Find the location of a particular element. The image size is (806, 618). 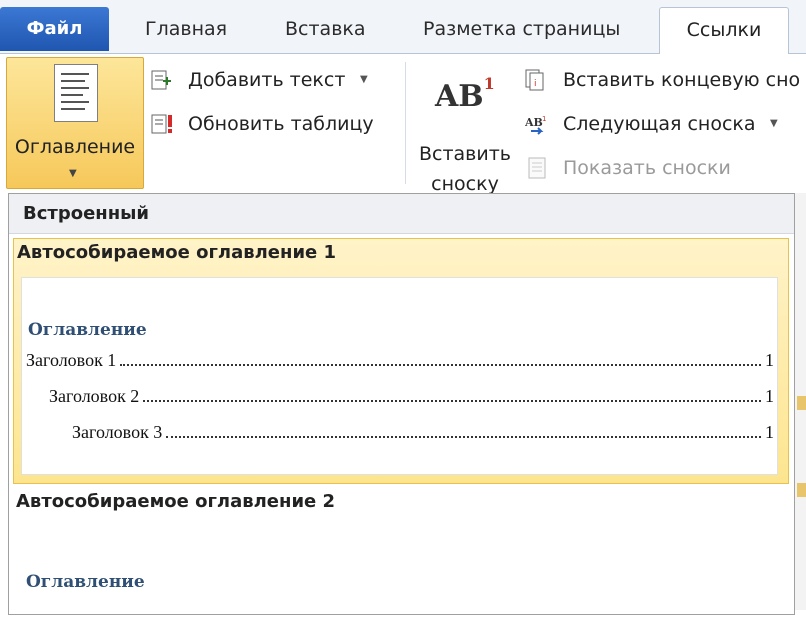

gallery-item-title: Автособираемое оглавление 1 is located at coordinates (177, 252).